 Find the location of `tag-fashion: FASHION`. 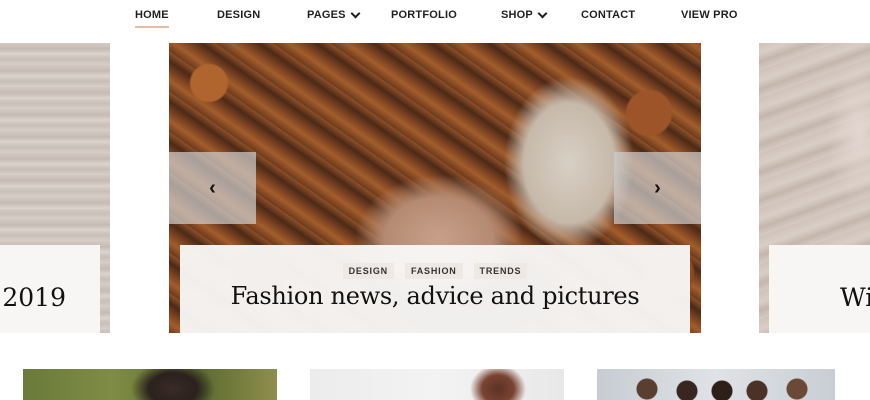

tag-fashion: FASHION is located at coordinates (433, 271).